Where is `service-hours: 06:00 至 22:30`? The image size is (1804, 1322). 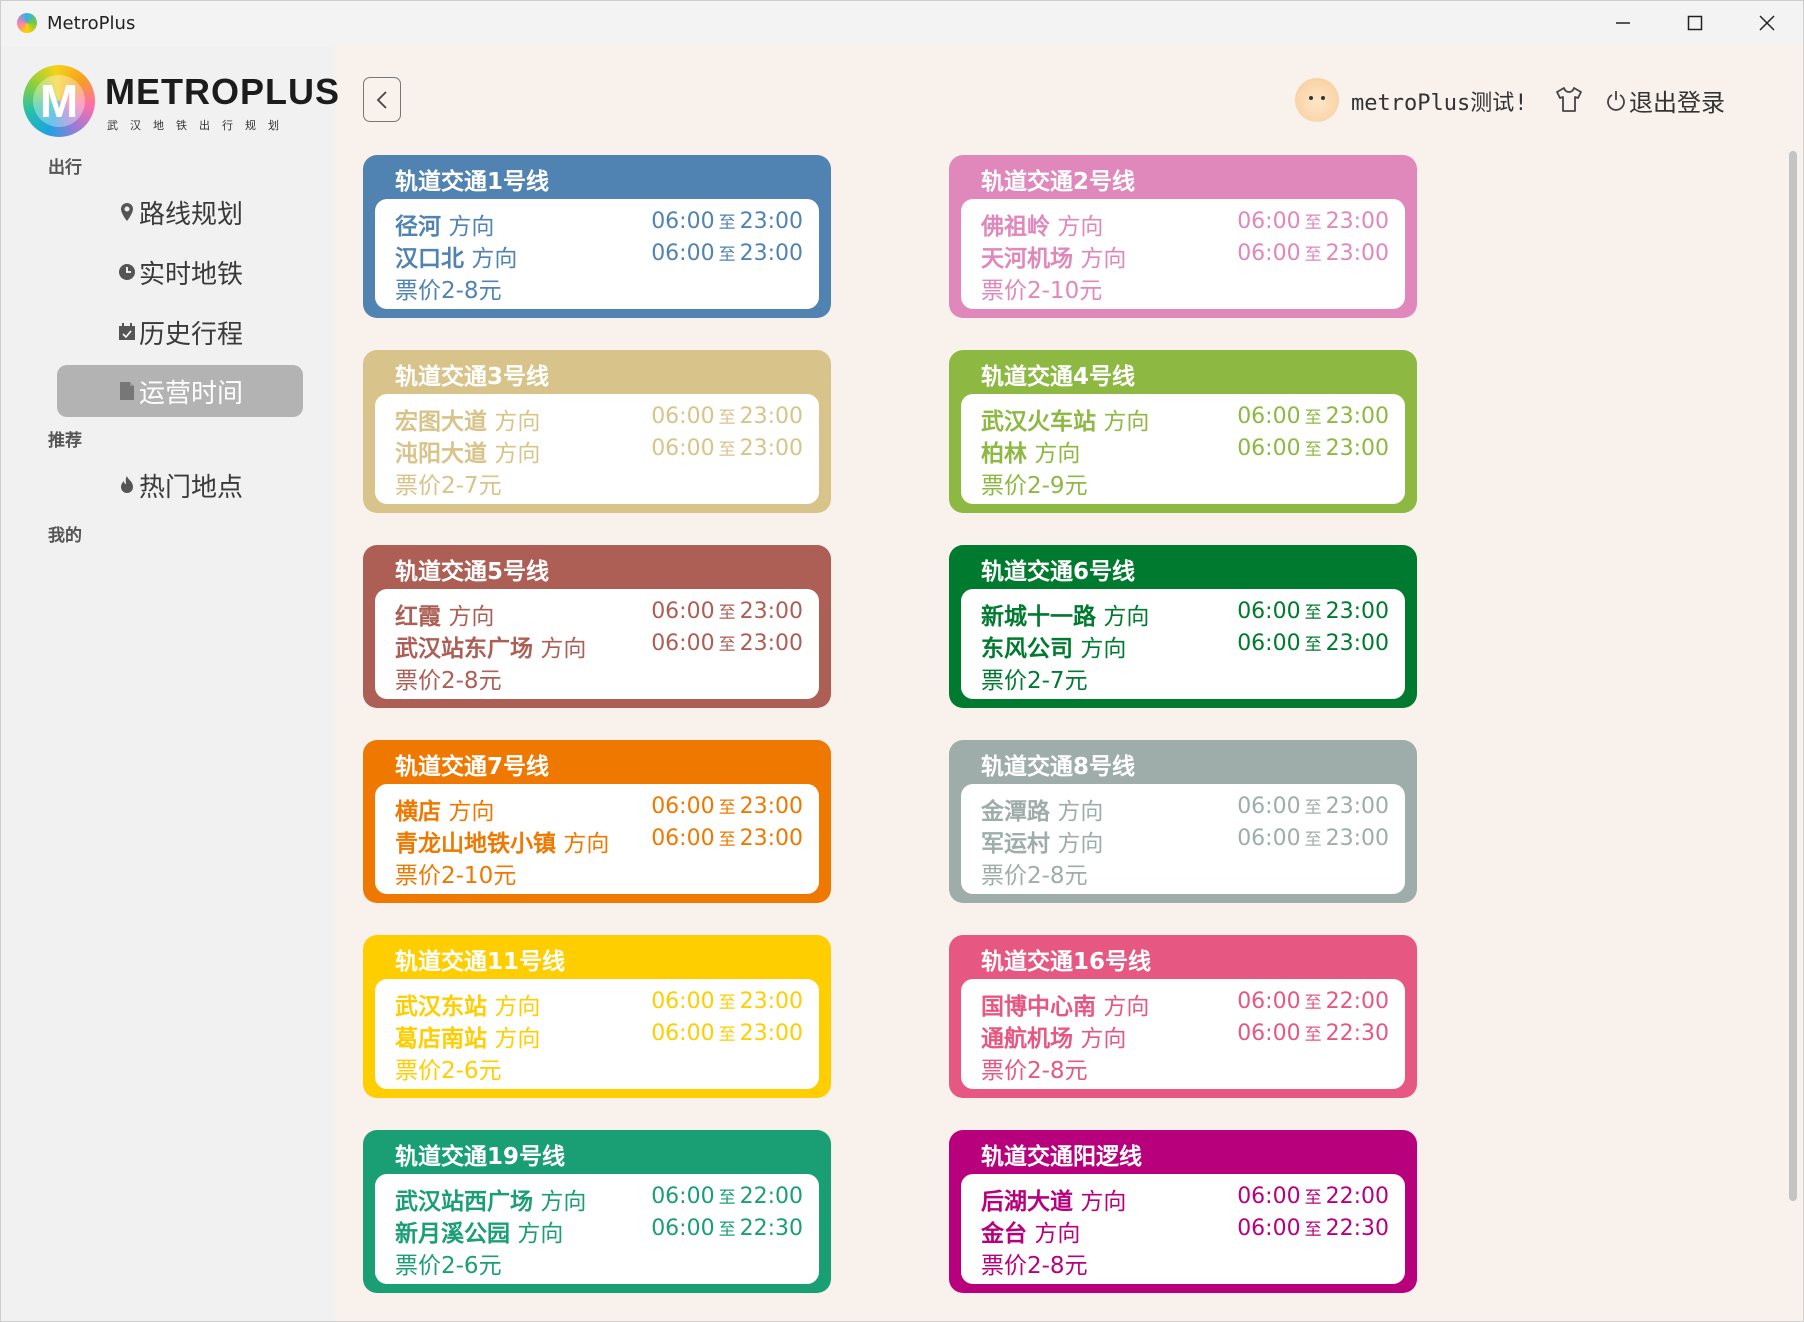
service-hours: 06:00 至 22:30 is located at coordinates (1313, 1033).